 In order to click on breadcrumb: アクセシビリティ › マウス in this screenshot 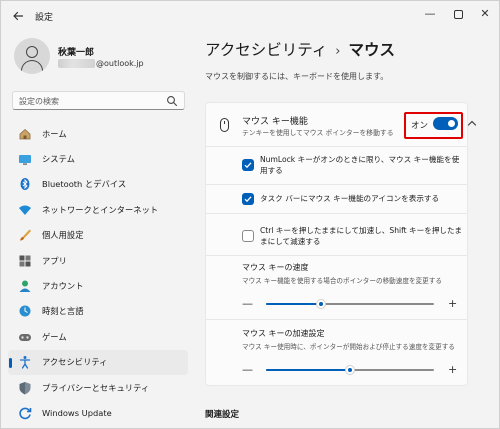, I will do `click(300, 49)`.